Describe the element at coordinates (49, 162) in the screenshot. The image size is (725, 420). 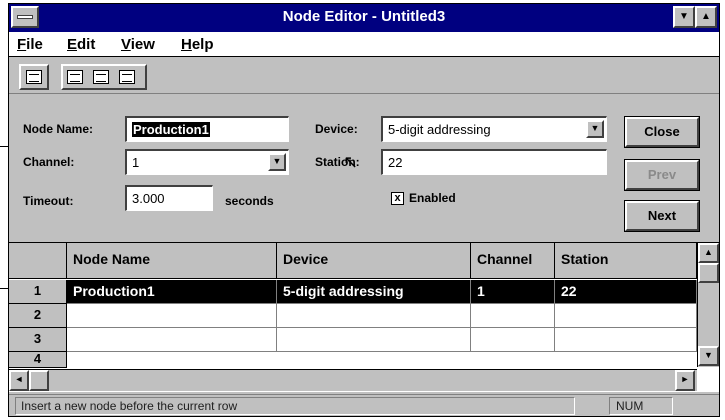
I see `channel-label: Channel:` at that location.